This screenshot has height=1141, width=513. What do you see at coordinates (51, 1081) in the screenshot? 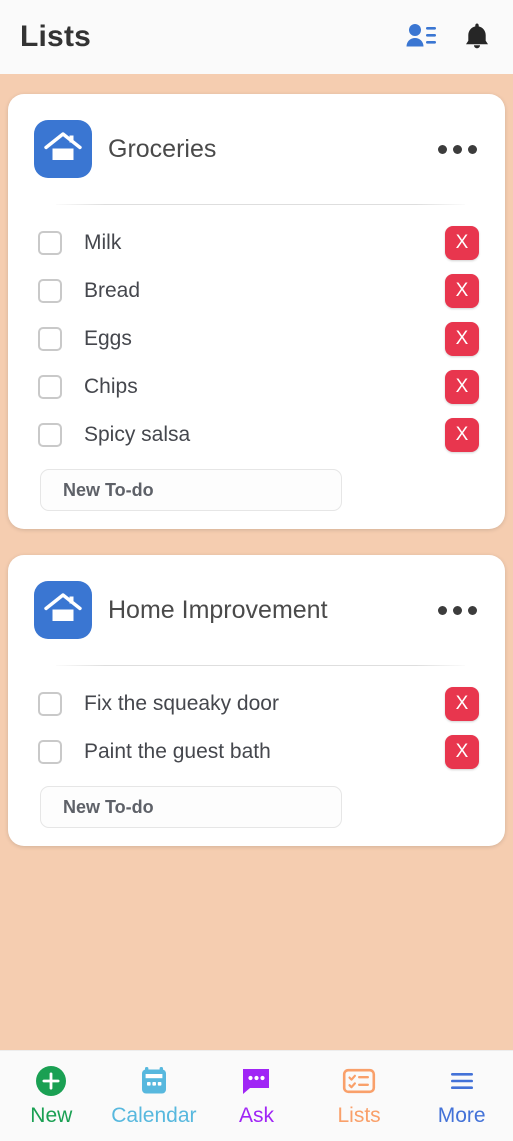
I see `plus-circle-icon` at bounding box center [51, 1081].